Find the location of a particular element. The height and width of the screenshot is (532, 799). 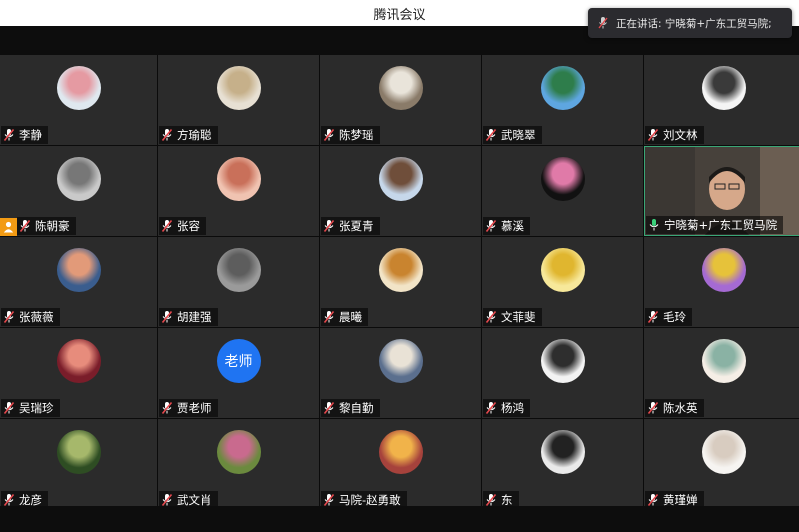

avatar-emoji-kids is located at coordinates (562, 270).